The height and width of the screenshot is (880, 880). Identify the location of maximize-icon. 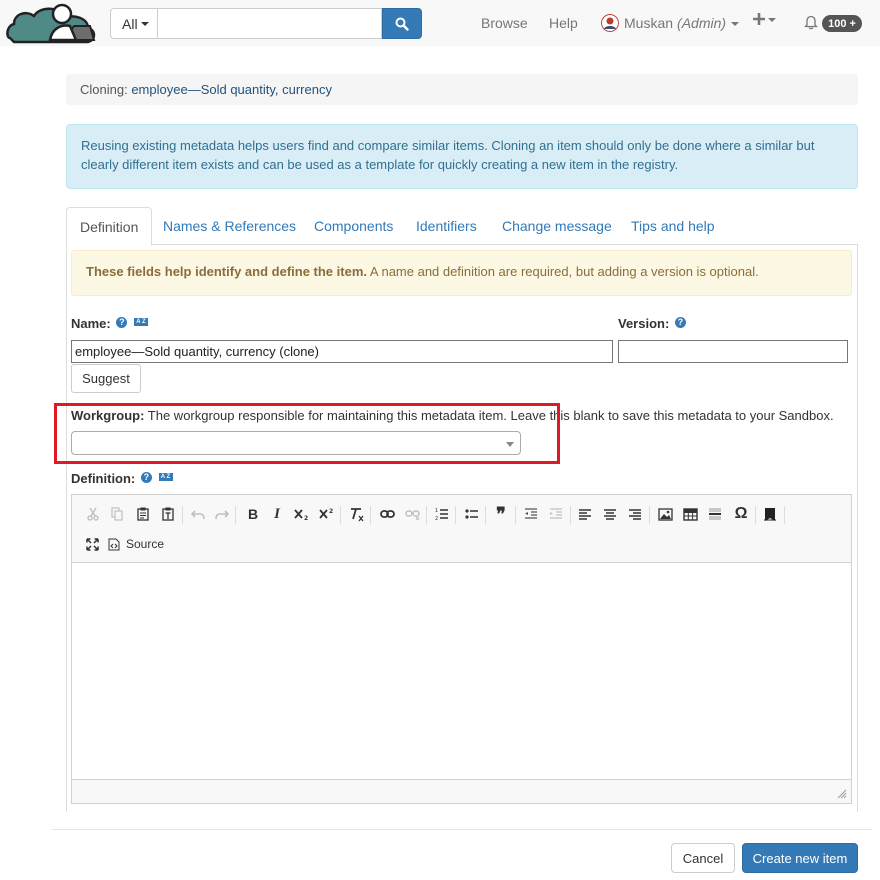
(92, 544).